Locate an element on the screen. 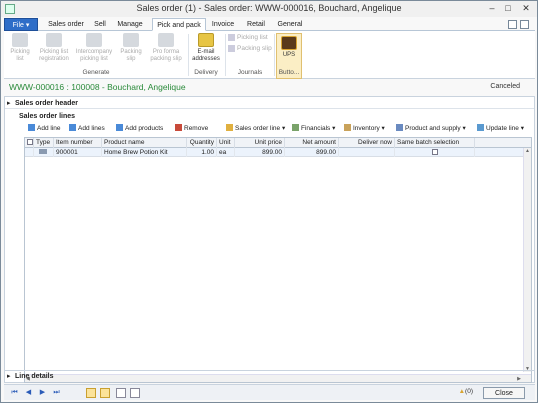 The width and height of the screenshot is (538, 403). financials-icon is located at coordinates (295, 127).